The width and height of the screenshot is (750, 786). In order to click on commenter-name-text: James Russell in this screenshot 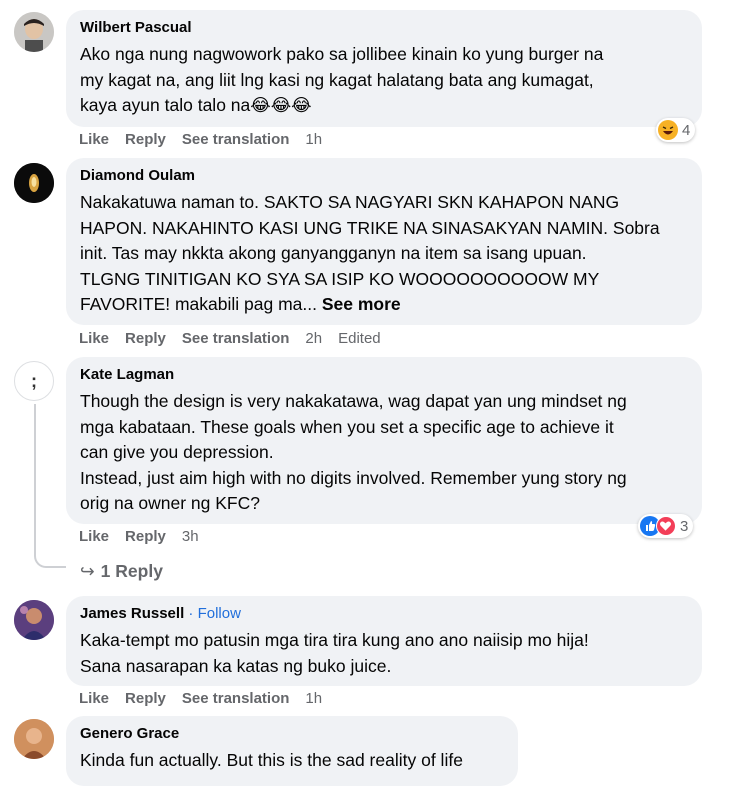, I will do `click(132, 613)`.